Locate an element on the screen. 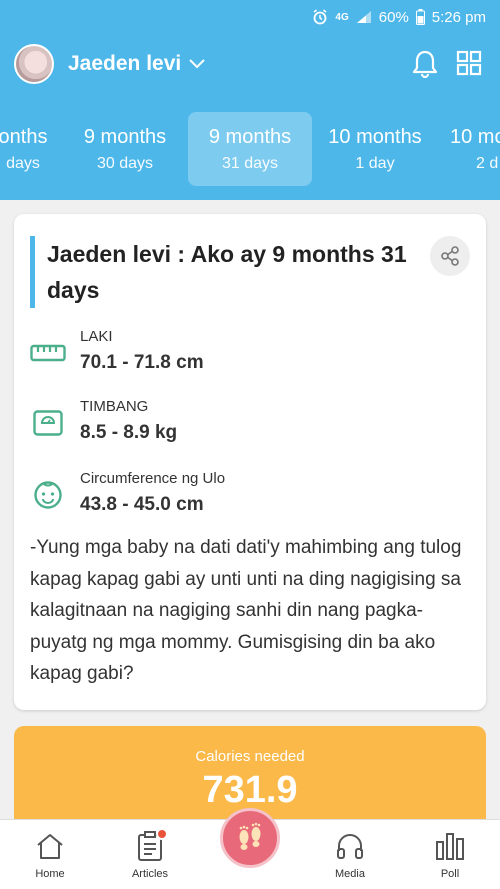  bottom-nav: Home Articles Media Poll is located at coordinates (250, 848).